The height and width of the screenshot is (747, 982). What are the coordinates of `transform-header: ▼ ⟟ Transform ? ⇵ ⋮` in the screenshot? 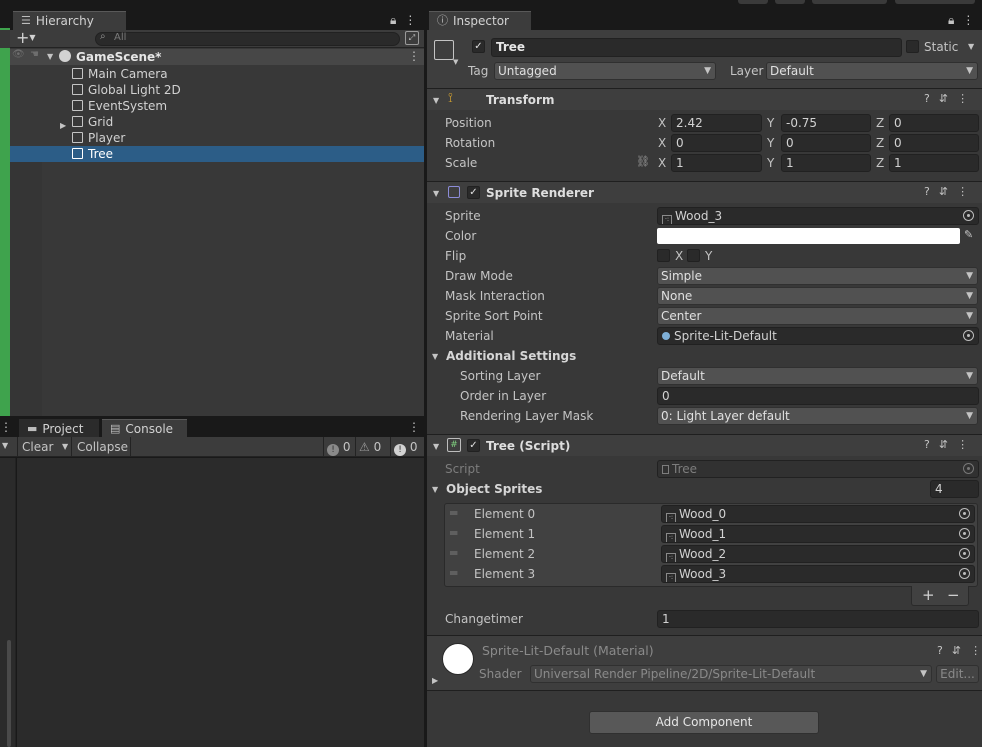 It's located at (704, 99).